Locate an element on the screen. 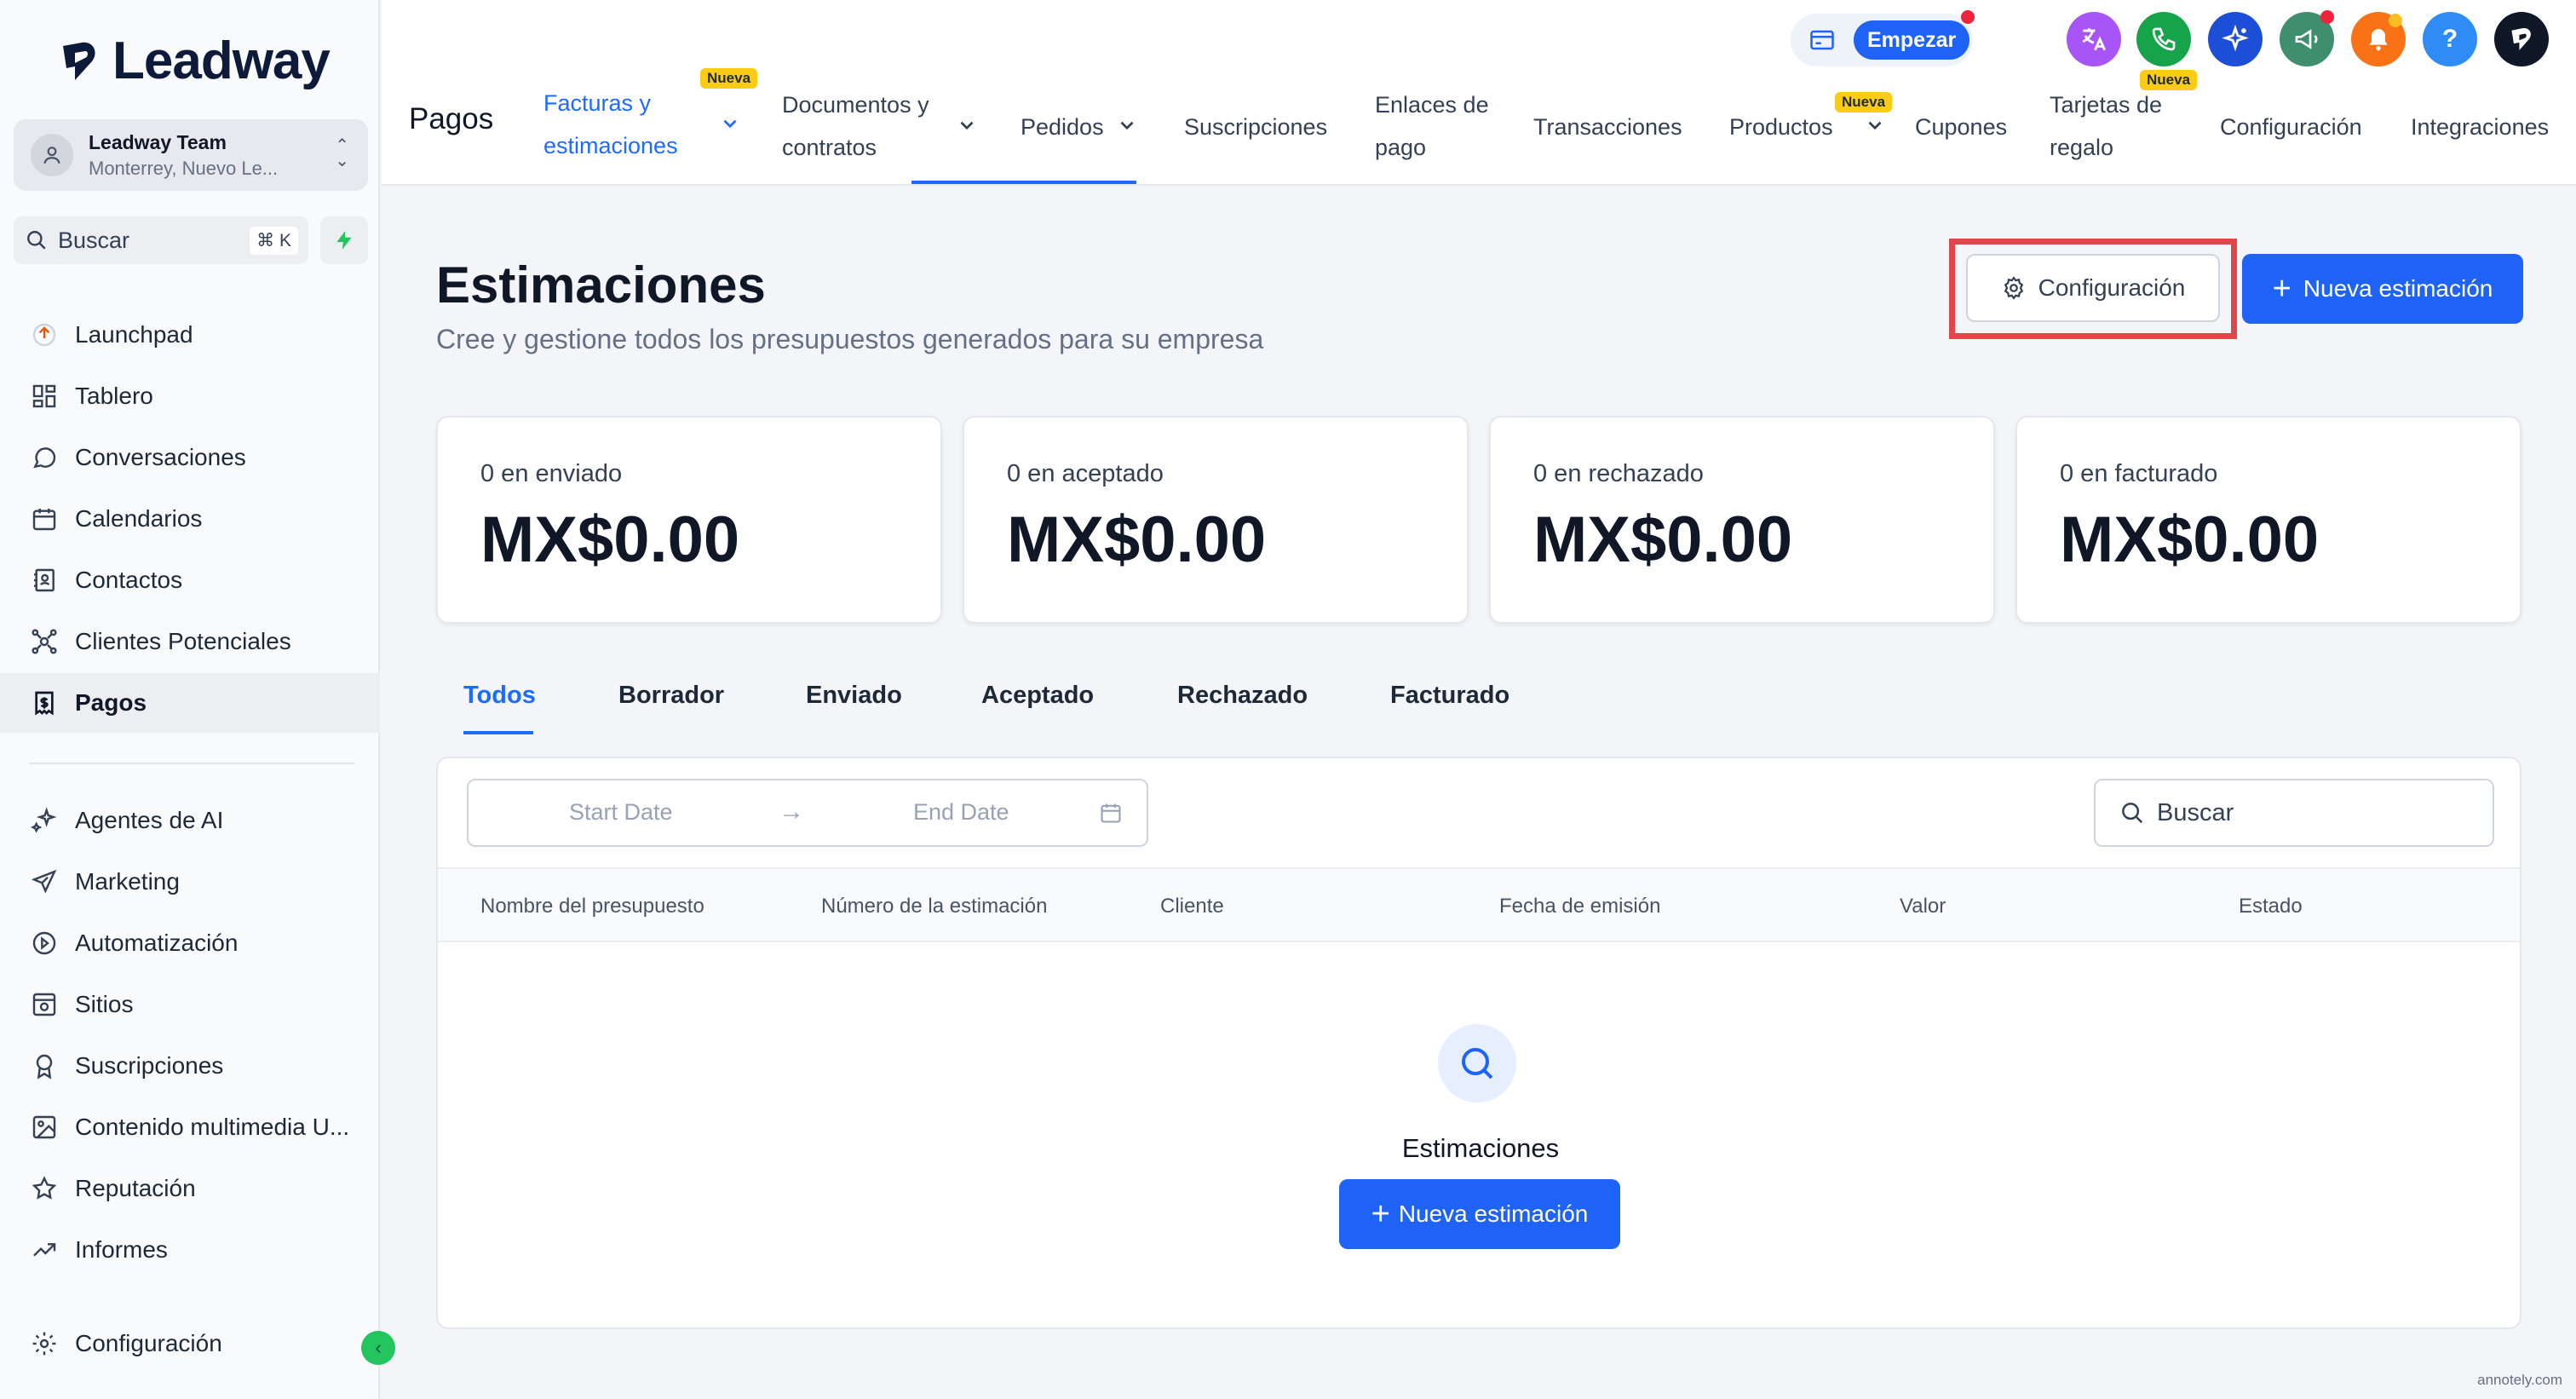 The width and height of the screenshot is (2576, 1399). sidebar-item-suscripciones: Suscripciones is located at coordinates (190, 1066).